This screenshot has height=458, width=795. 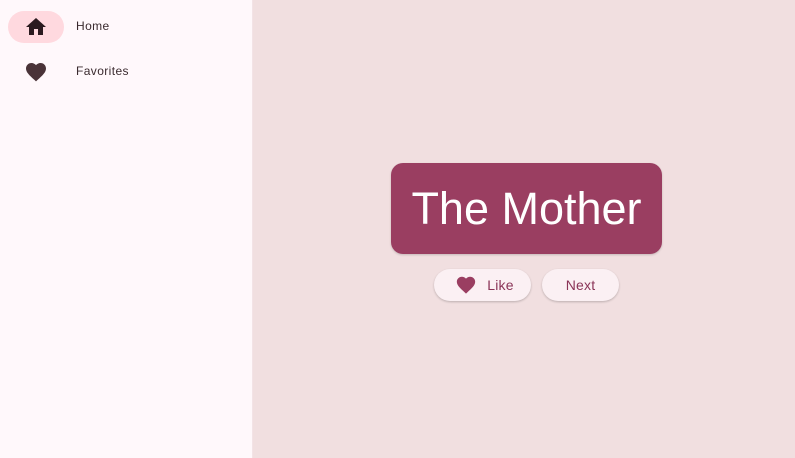 I want to click on nav-item-home: Home, so click(x=126, y=26).